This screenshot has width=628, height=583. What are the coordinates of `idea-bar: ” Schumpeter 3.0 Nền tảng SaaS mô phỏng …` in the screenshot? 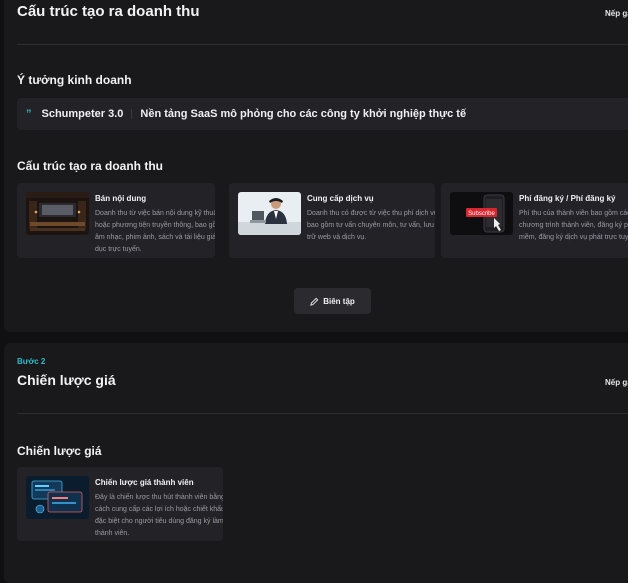 It's located at (322, 114).